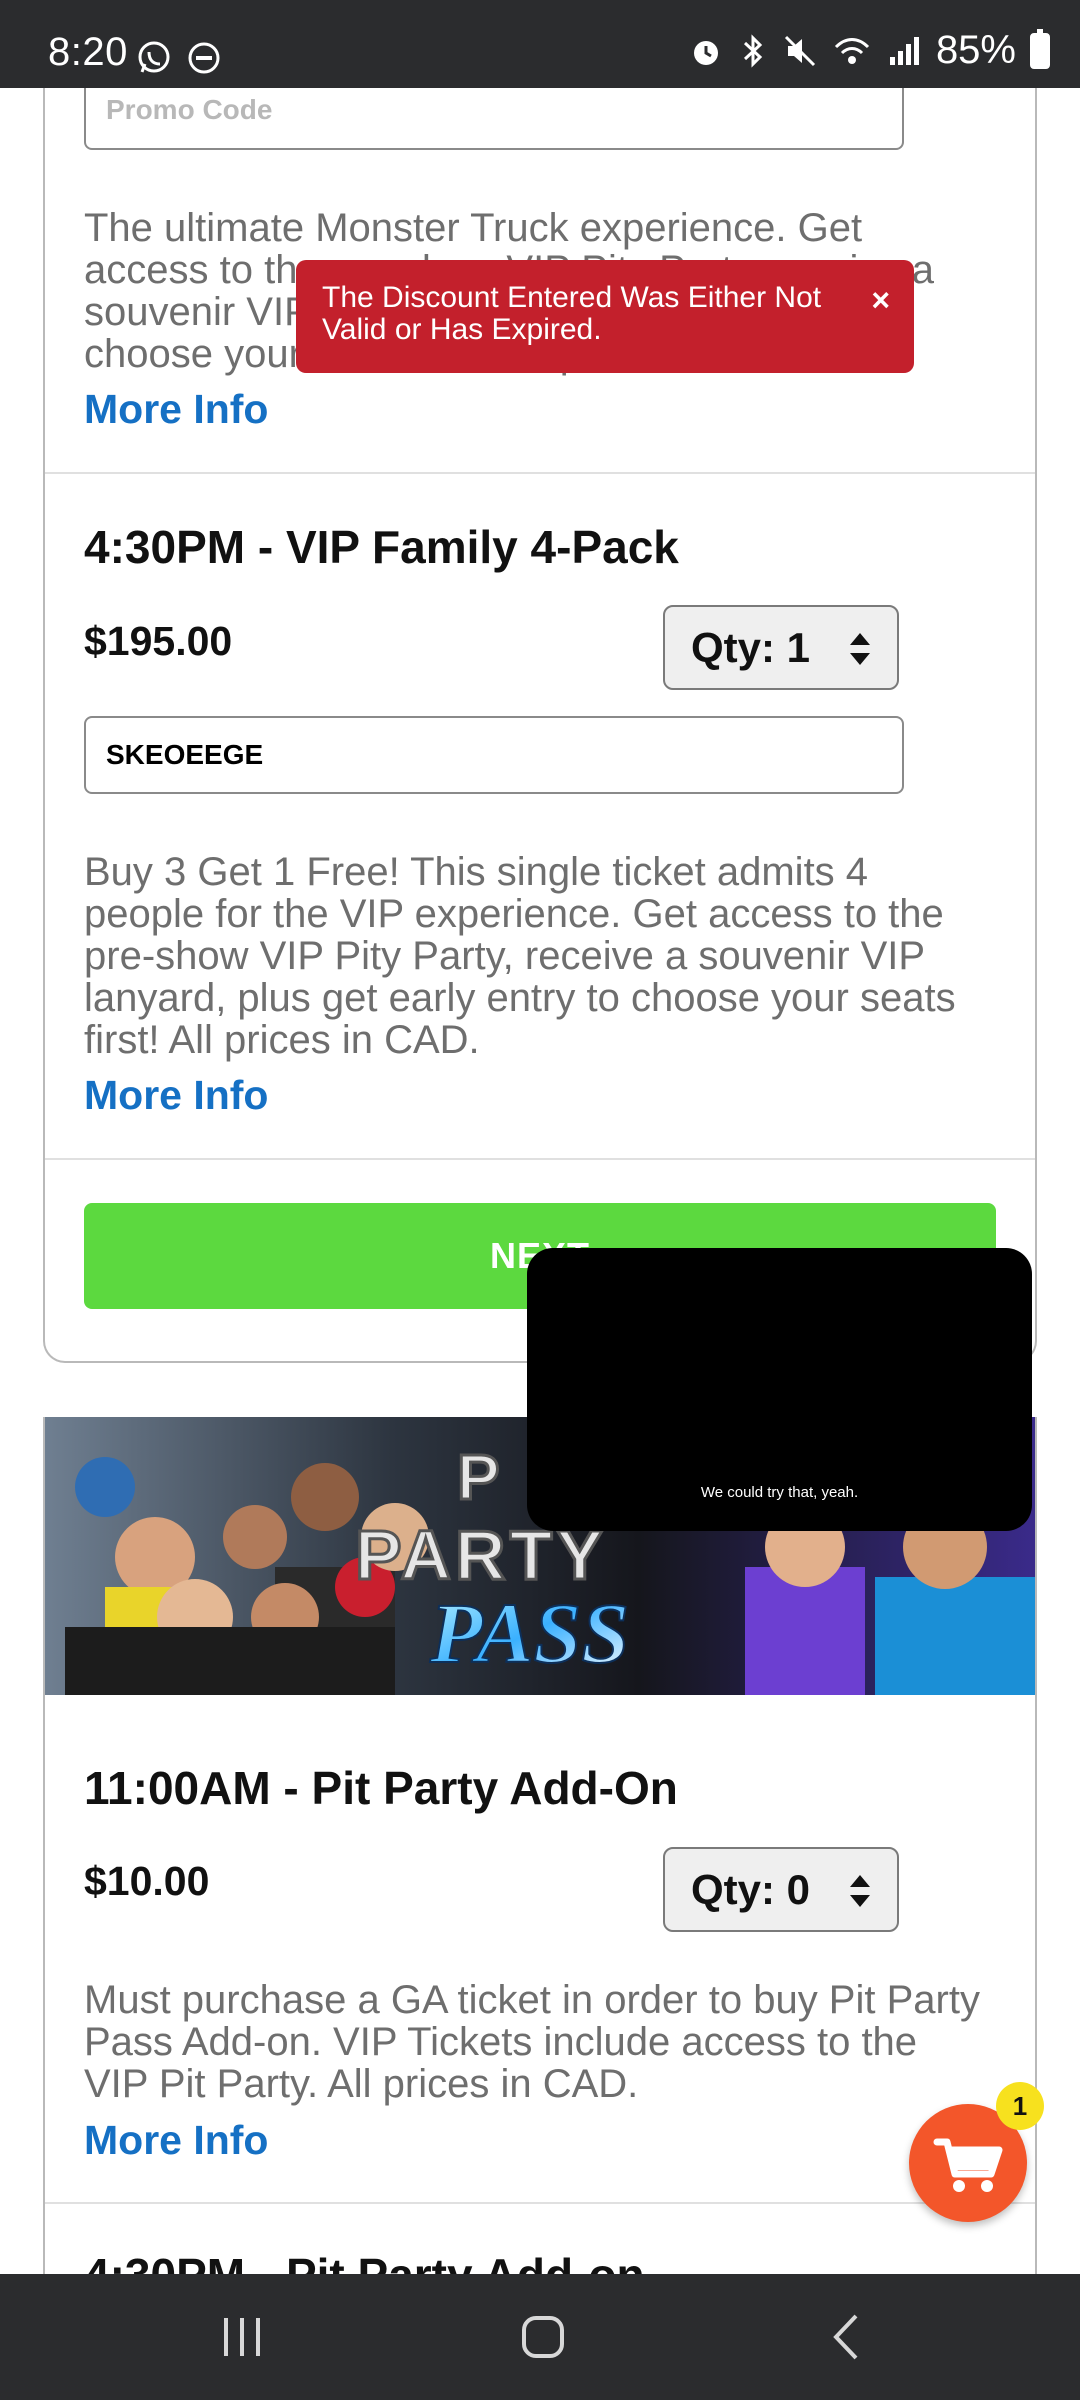  I want to click on status-bar: 8:20 85%, so click(540, 44).